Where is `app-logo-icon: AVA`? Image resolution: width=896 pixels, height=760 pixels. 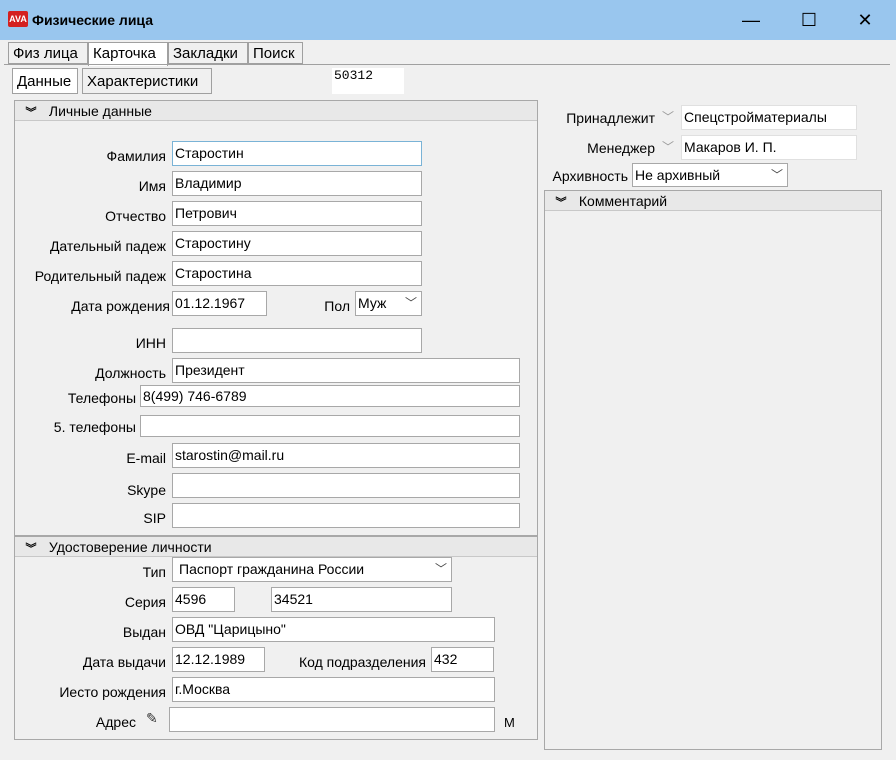 app-logo-icon: AVA is located at coordinates (18, 19).